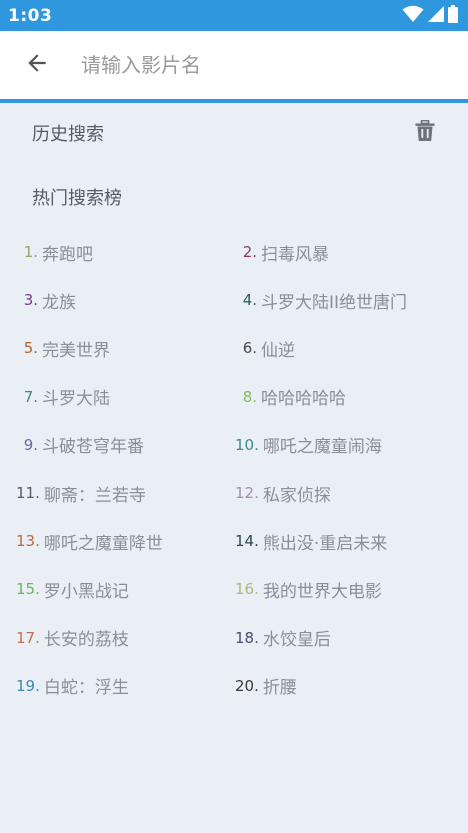 The image size is (468, 833). Describe the element at coordinates (453, 15) in the screenshot. I see `battery-icon` at that location.